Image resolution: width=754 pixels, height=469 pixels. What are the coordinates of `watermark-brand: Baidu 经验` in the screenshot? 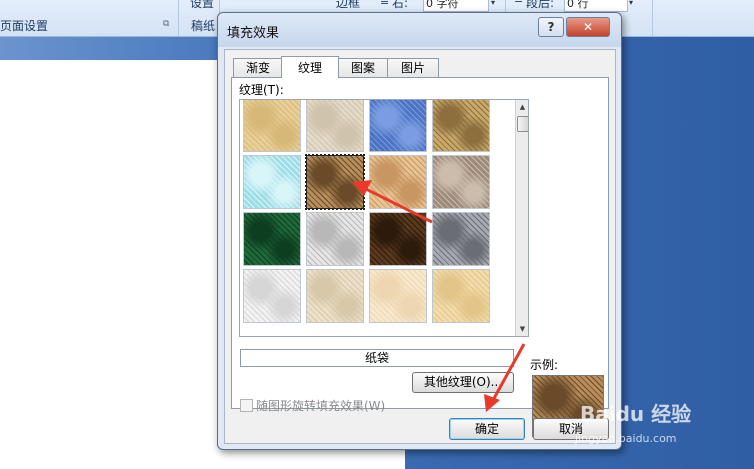 It's located at (636, 414).